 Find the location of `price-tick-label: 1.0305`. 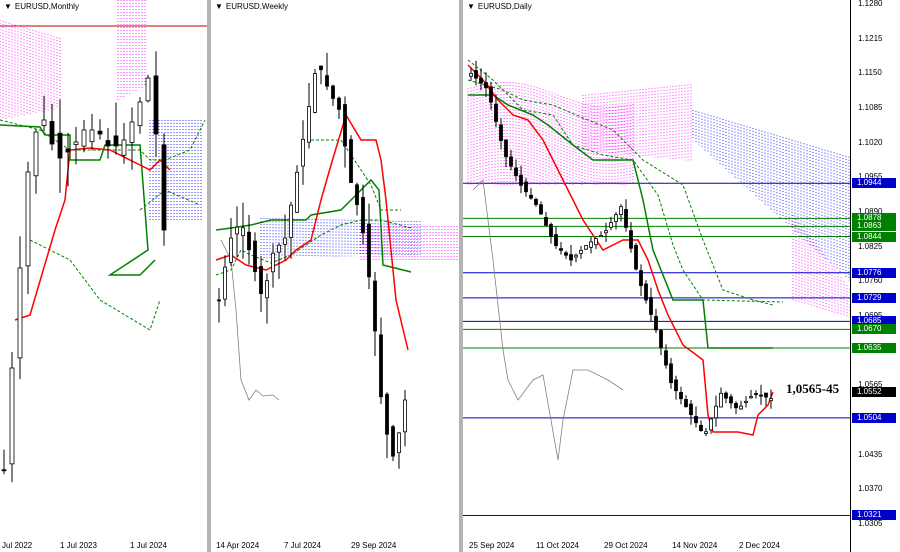

price-tick-label: 1.0305 is located at coordinates (870, 523).